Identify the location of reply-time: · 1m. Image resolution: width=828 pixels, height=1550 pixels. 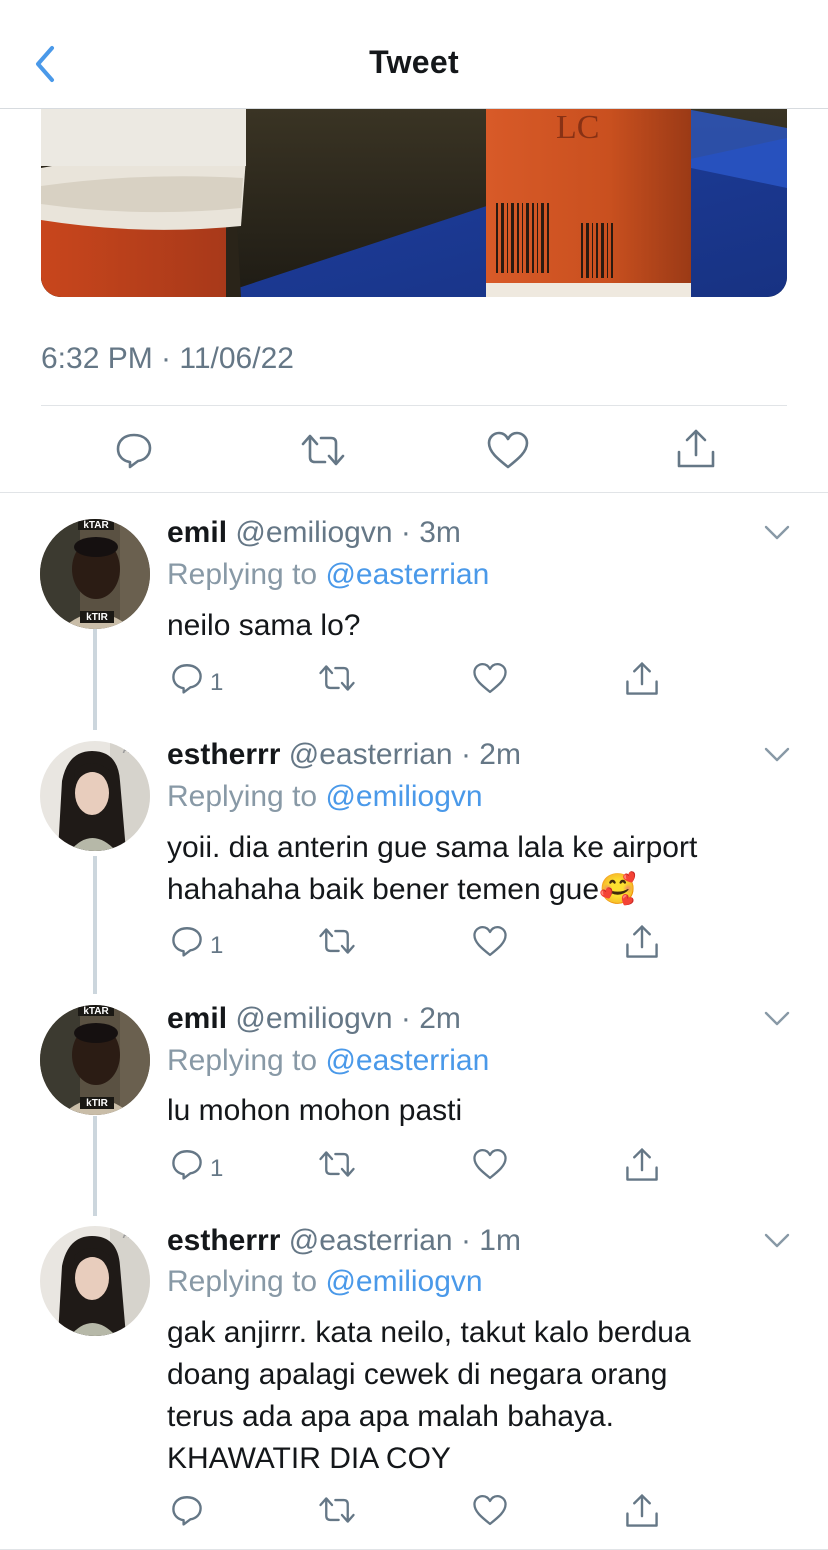
(490, 1240).